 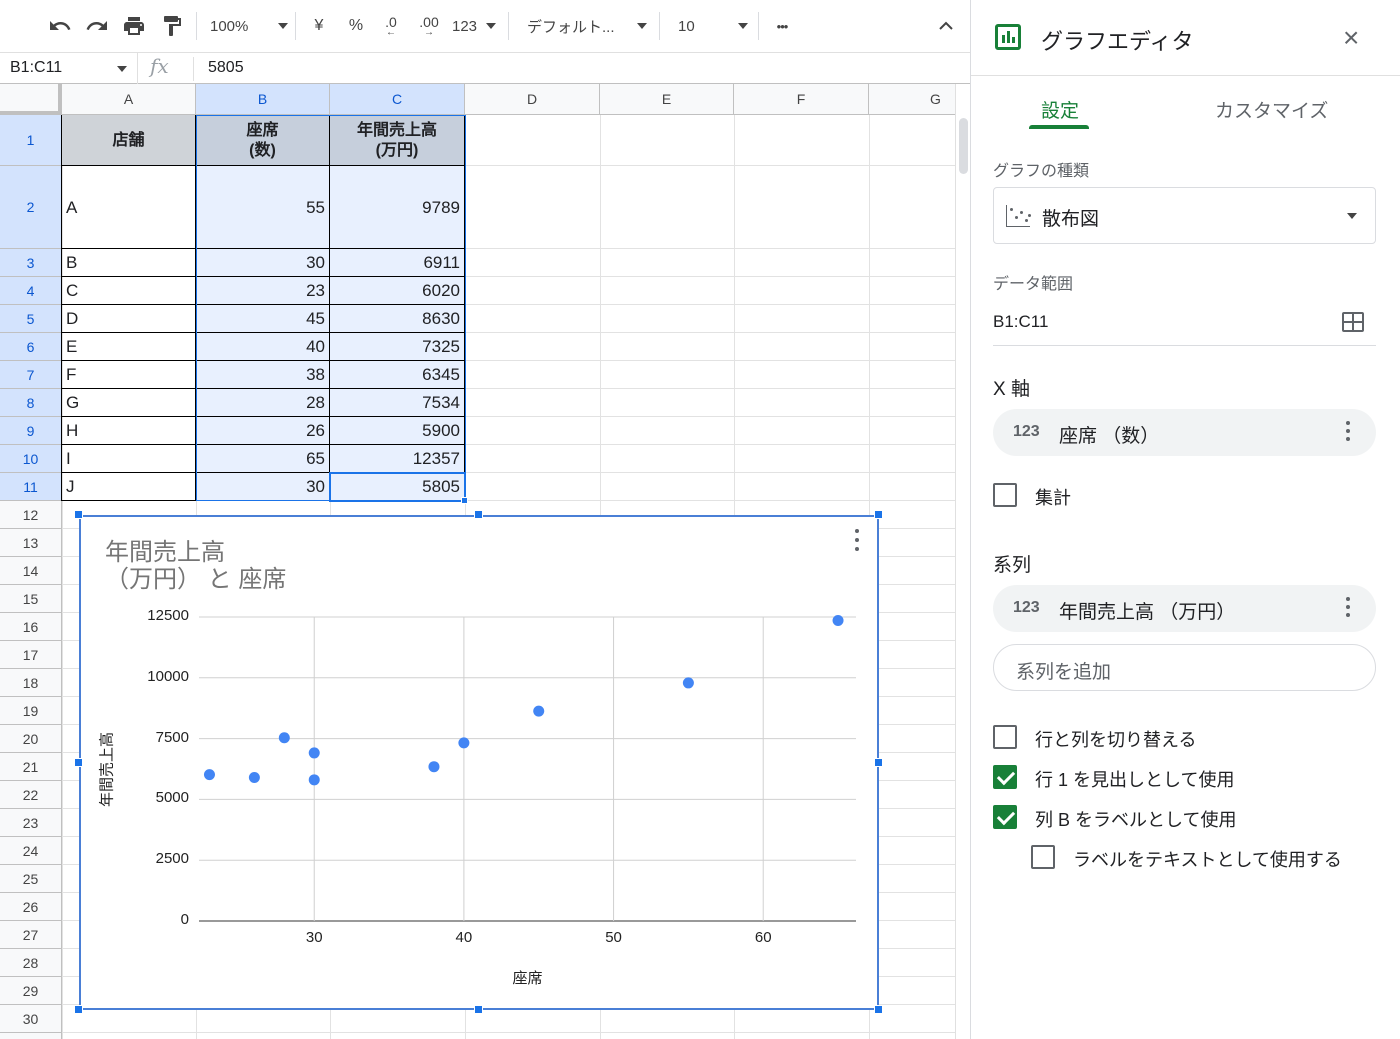 I want to click on scrollbar-thumb, so click(x=963, y=146).